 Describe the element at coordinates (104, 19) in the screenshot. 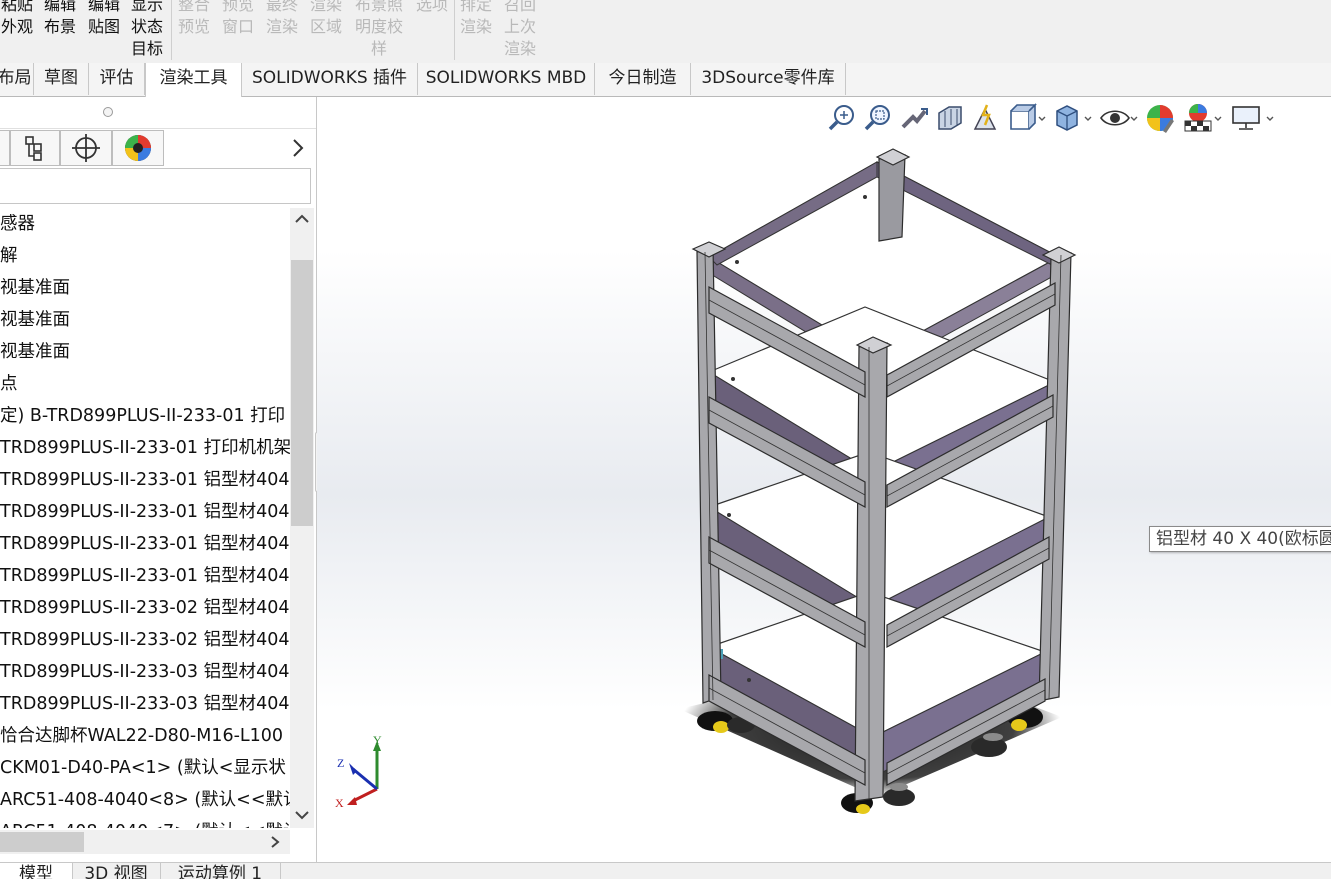

I see `edit-decal-button: 编辑 贴图` at that location.